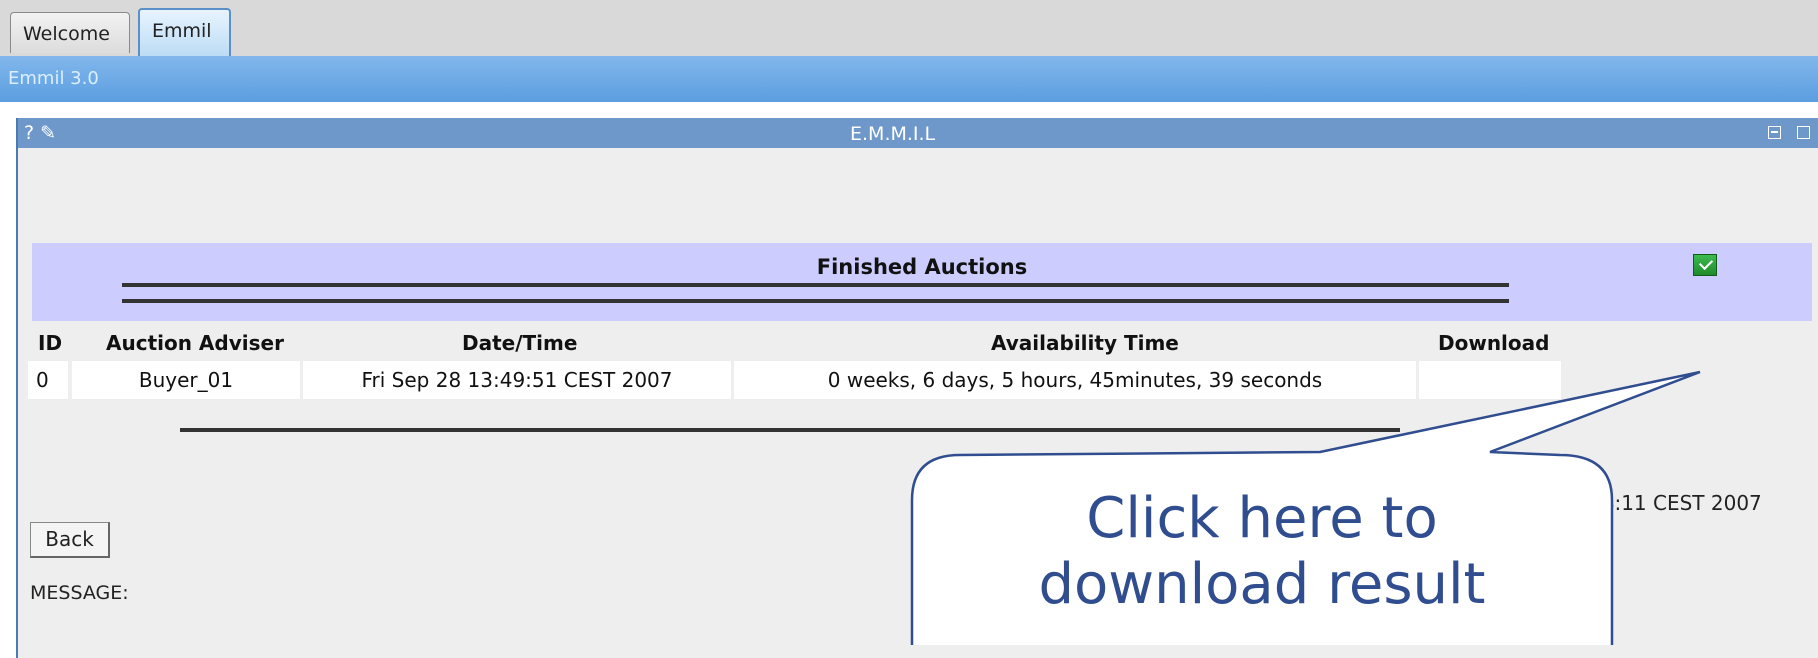 This screenshot has width=1818, height=658. I want to click on callout-text: Click here to download result, so click(1262, 566).